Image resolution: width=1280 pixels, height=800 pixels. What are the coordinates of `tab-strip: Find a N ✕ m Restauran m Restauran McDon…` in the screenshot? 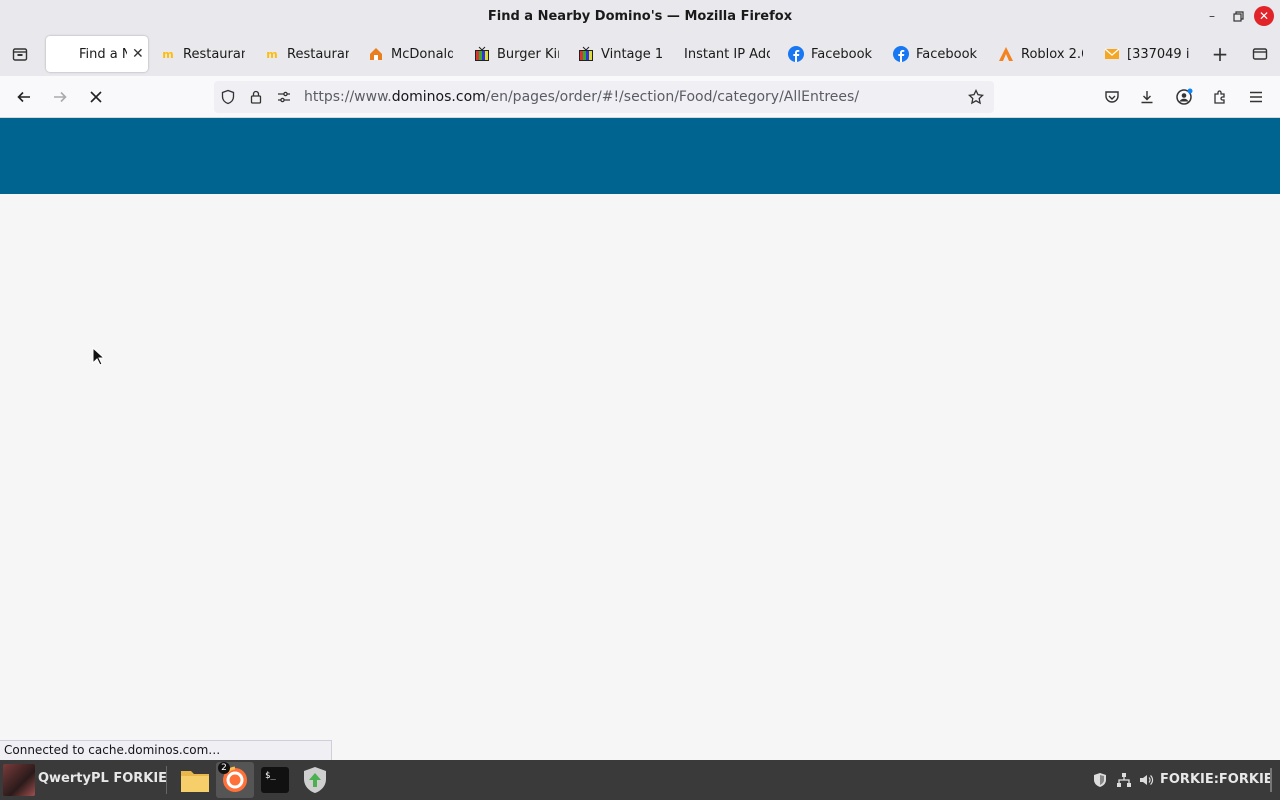 It's located at (640, 54).